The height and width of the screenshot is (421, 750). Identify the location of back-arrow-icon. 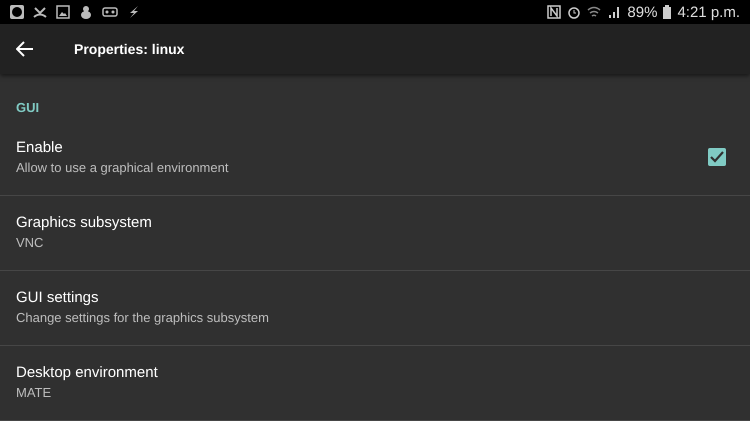
(25, 49).